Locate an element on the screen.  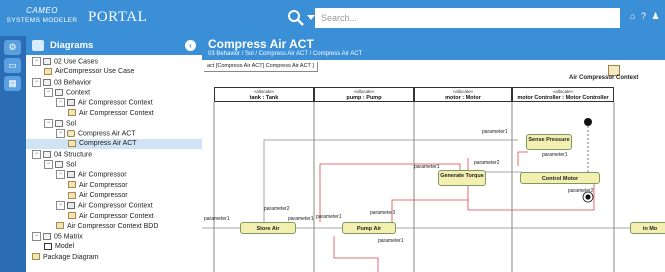
logo-line2: SYSTEMS MODELER is located at coordinates (42, 20).